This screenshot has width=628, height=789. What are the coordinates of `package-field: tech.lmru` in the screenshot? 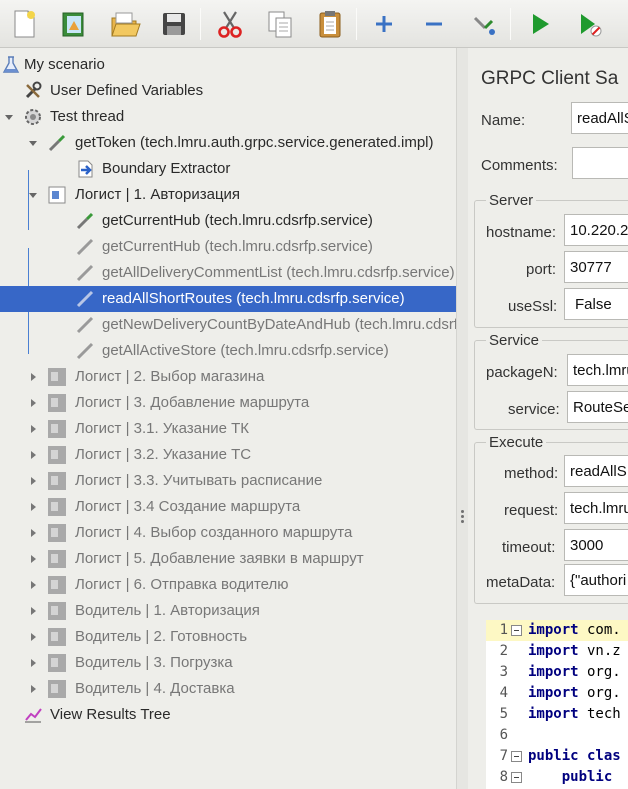 It's located at (597, 370).